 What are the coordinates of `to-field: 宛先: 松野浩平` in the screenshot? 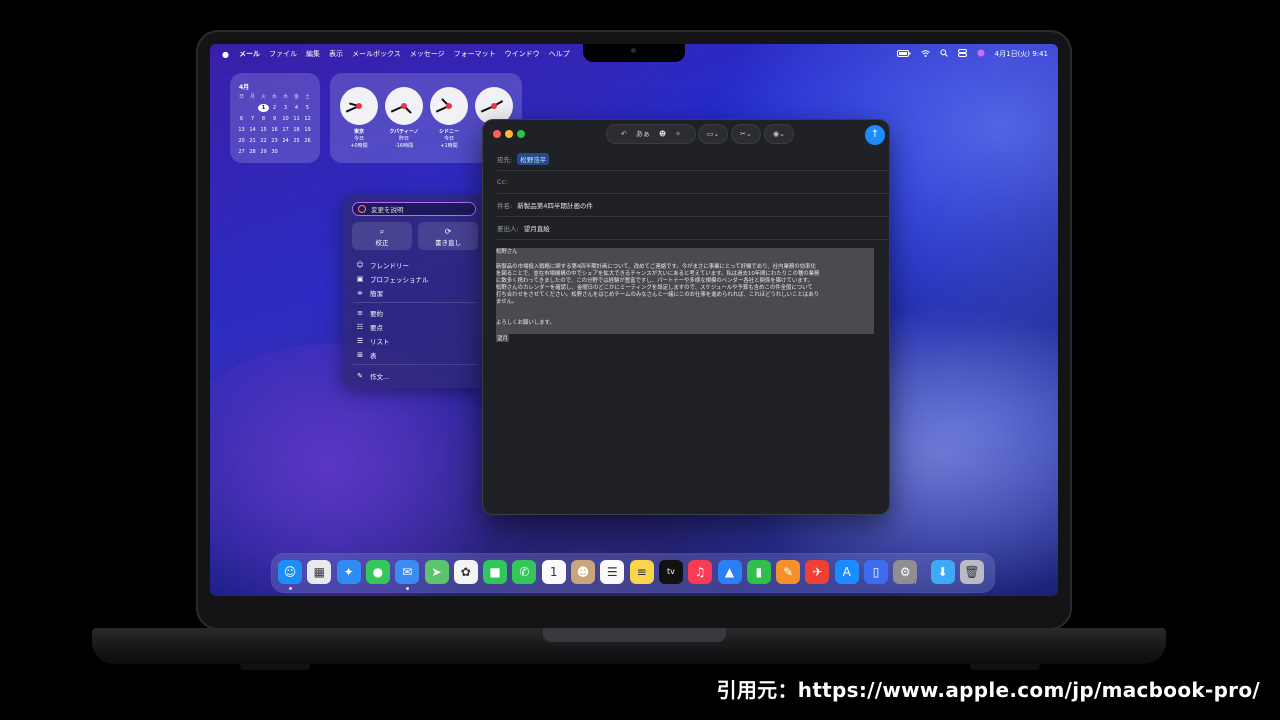 It's located at (693, 159).